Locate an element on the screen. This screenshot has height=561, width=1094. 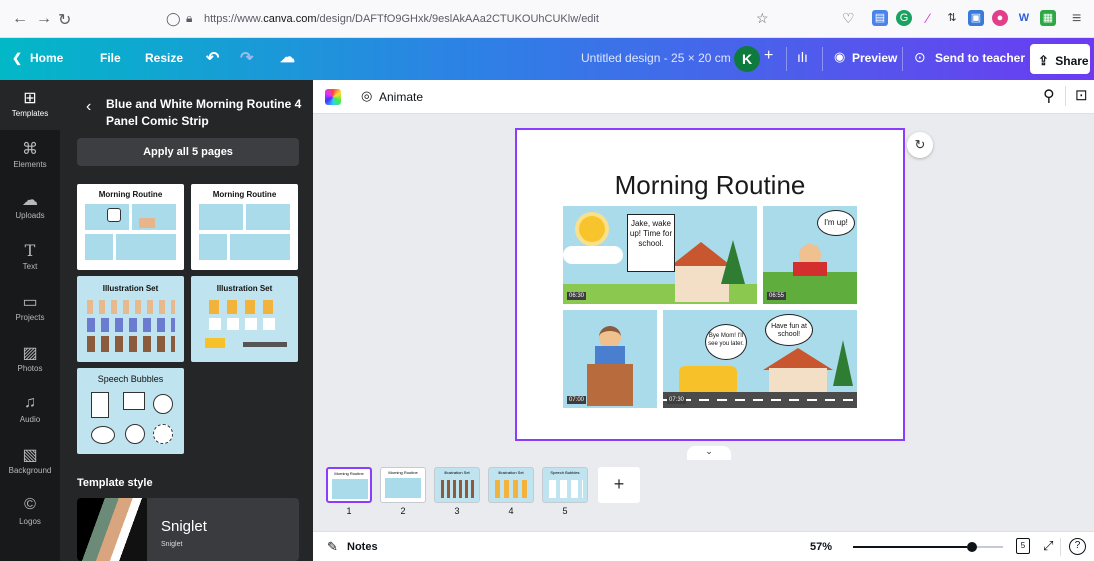
cloud-saved-icon: ☁ is located at coordinates (287, 57).